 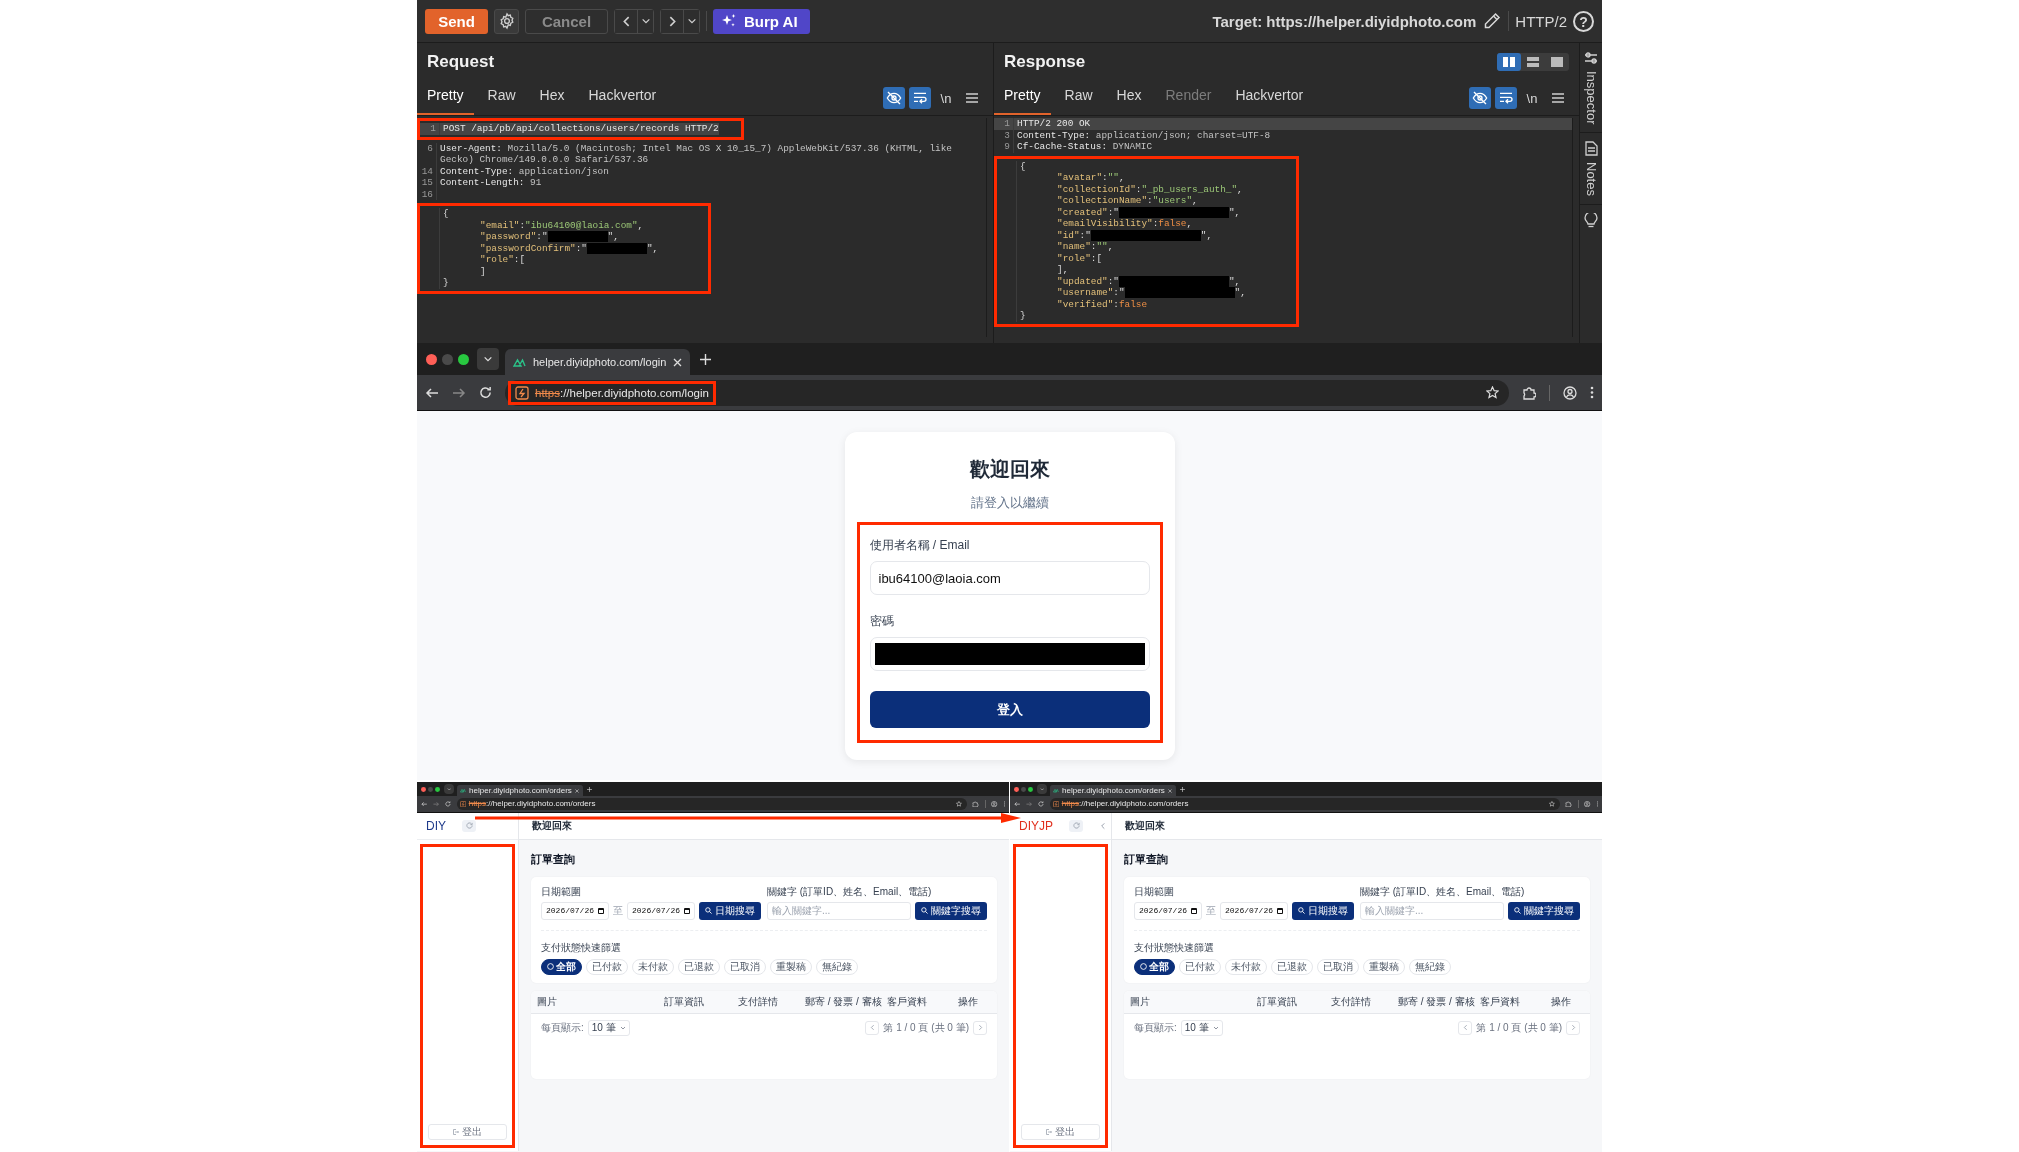 What do you see at coordinates (761, 21) in the screenshot?
I see `burp-ai-button: Burp AI` at bounding box center [761, 21].